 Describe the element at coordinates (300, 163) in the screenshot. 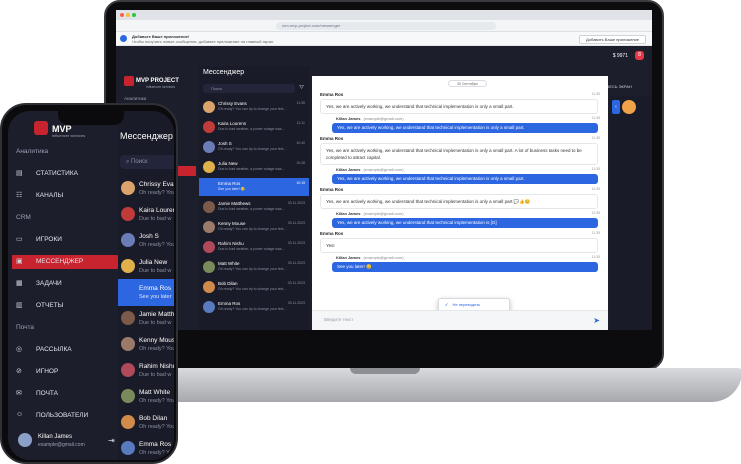

I see `chat-time: 10:28` at that location.